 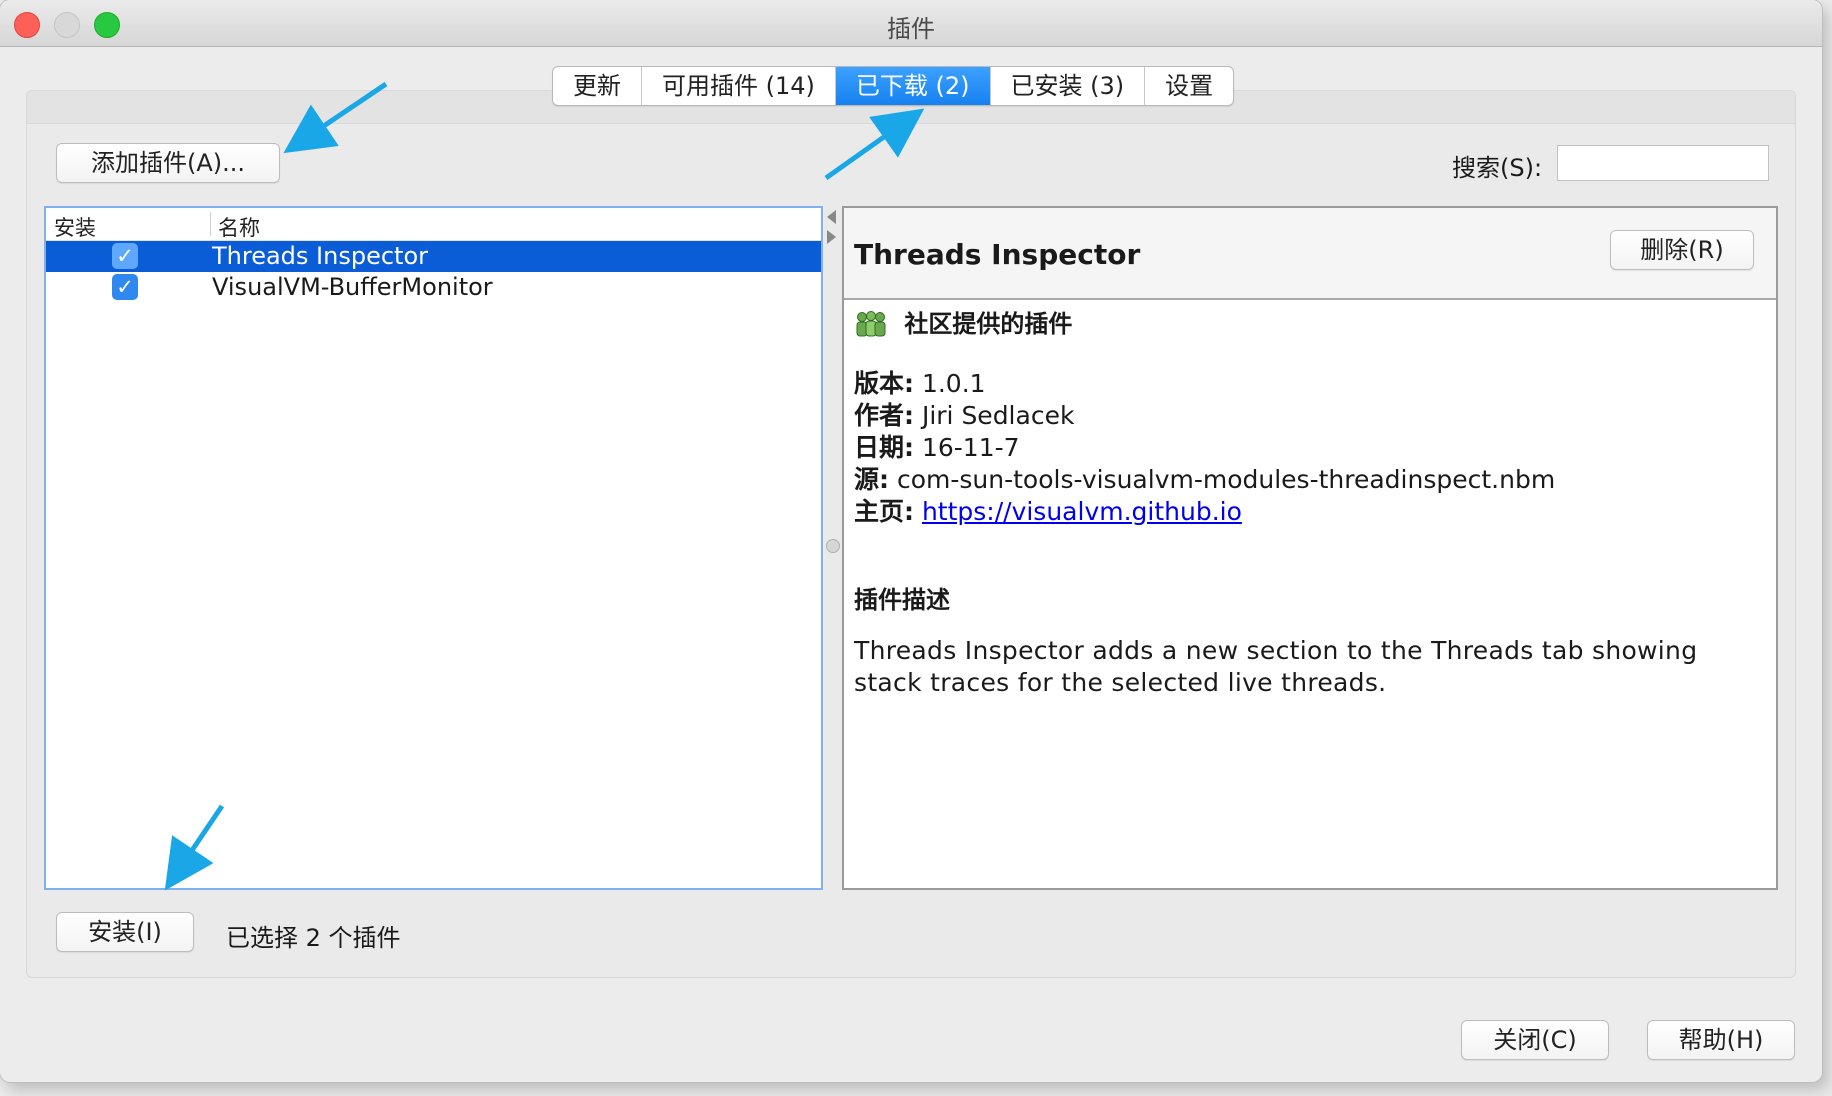 What do you see at coordinates (884, 383) in the screenshot?
I see `version-label: 版本:` at bounding box center [884, 383].